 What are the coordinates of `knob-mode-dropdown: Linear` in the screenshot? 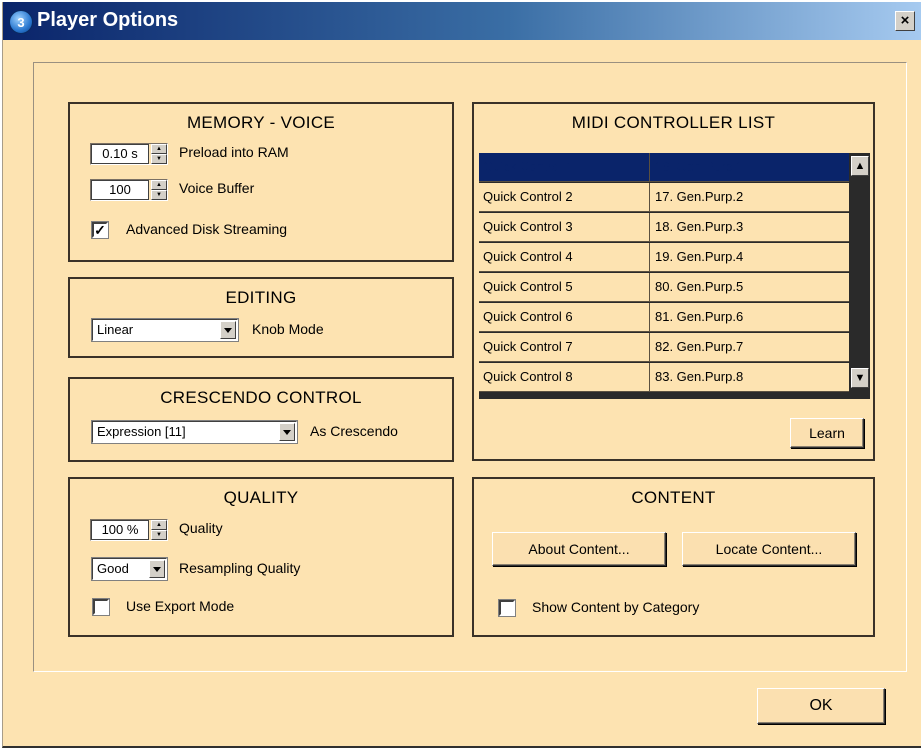 It's located at (165, 330).